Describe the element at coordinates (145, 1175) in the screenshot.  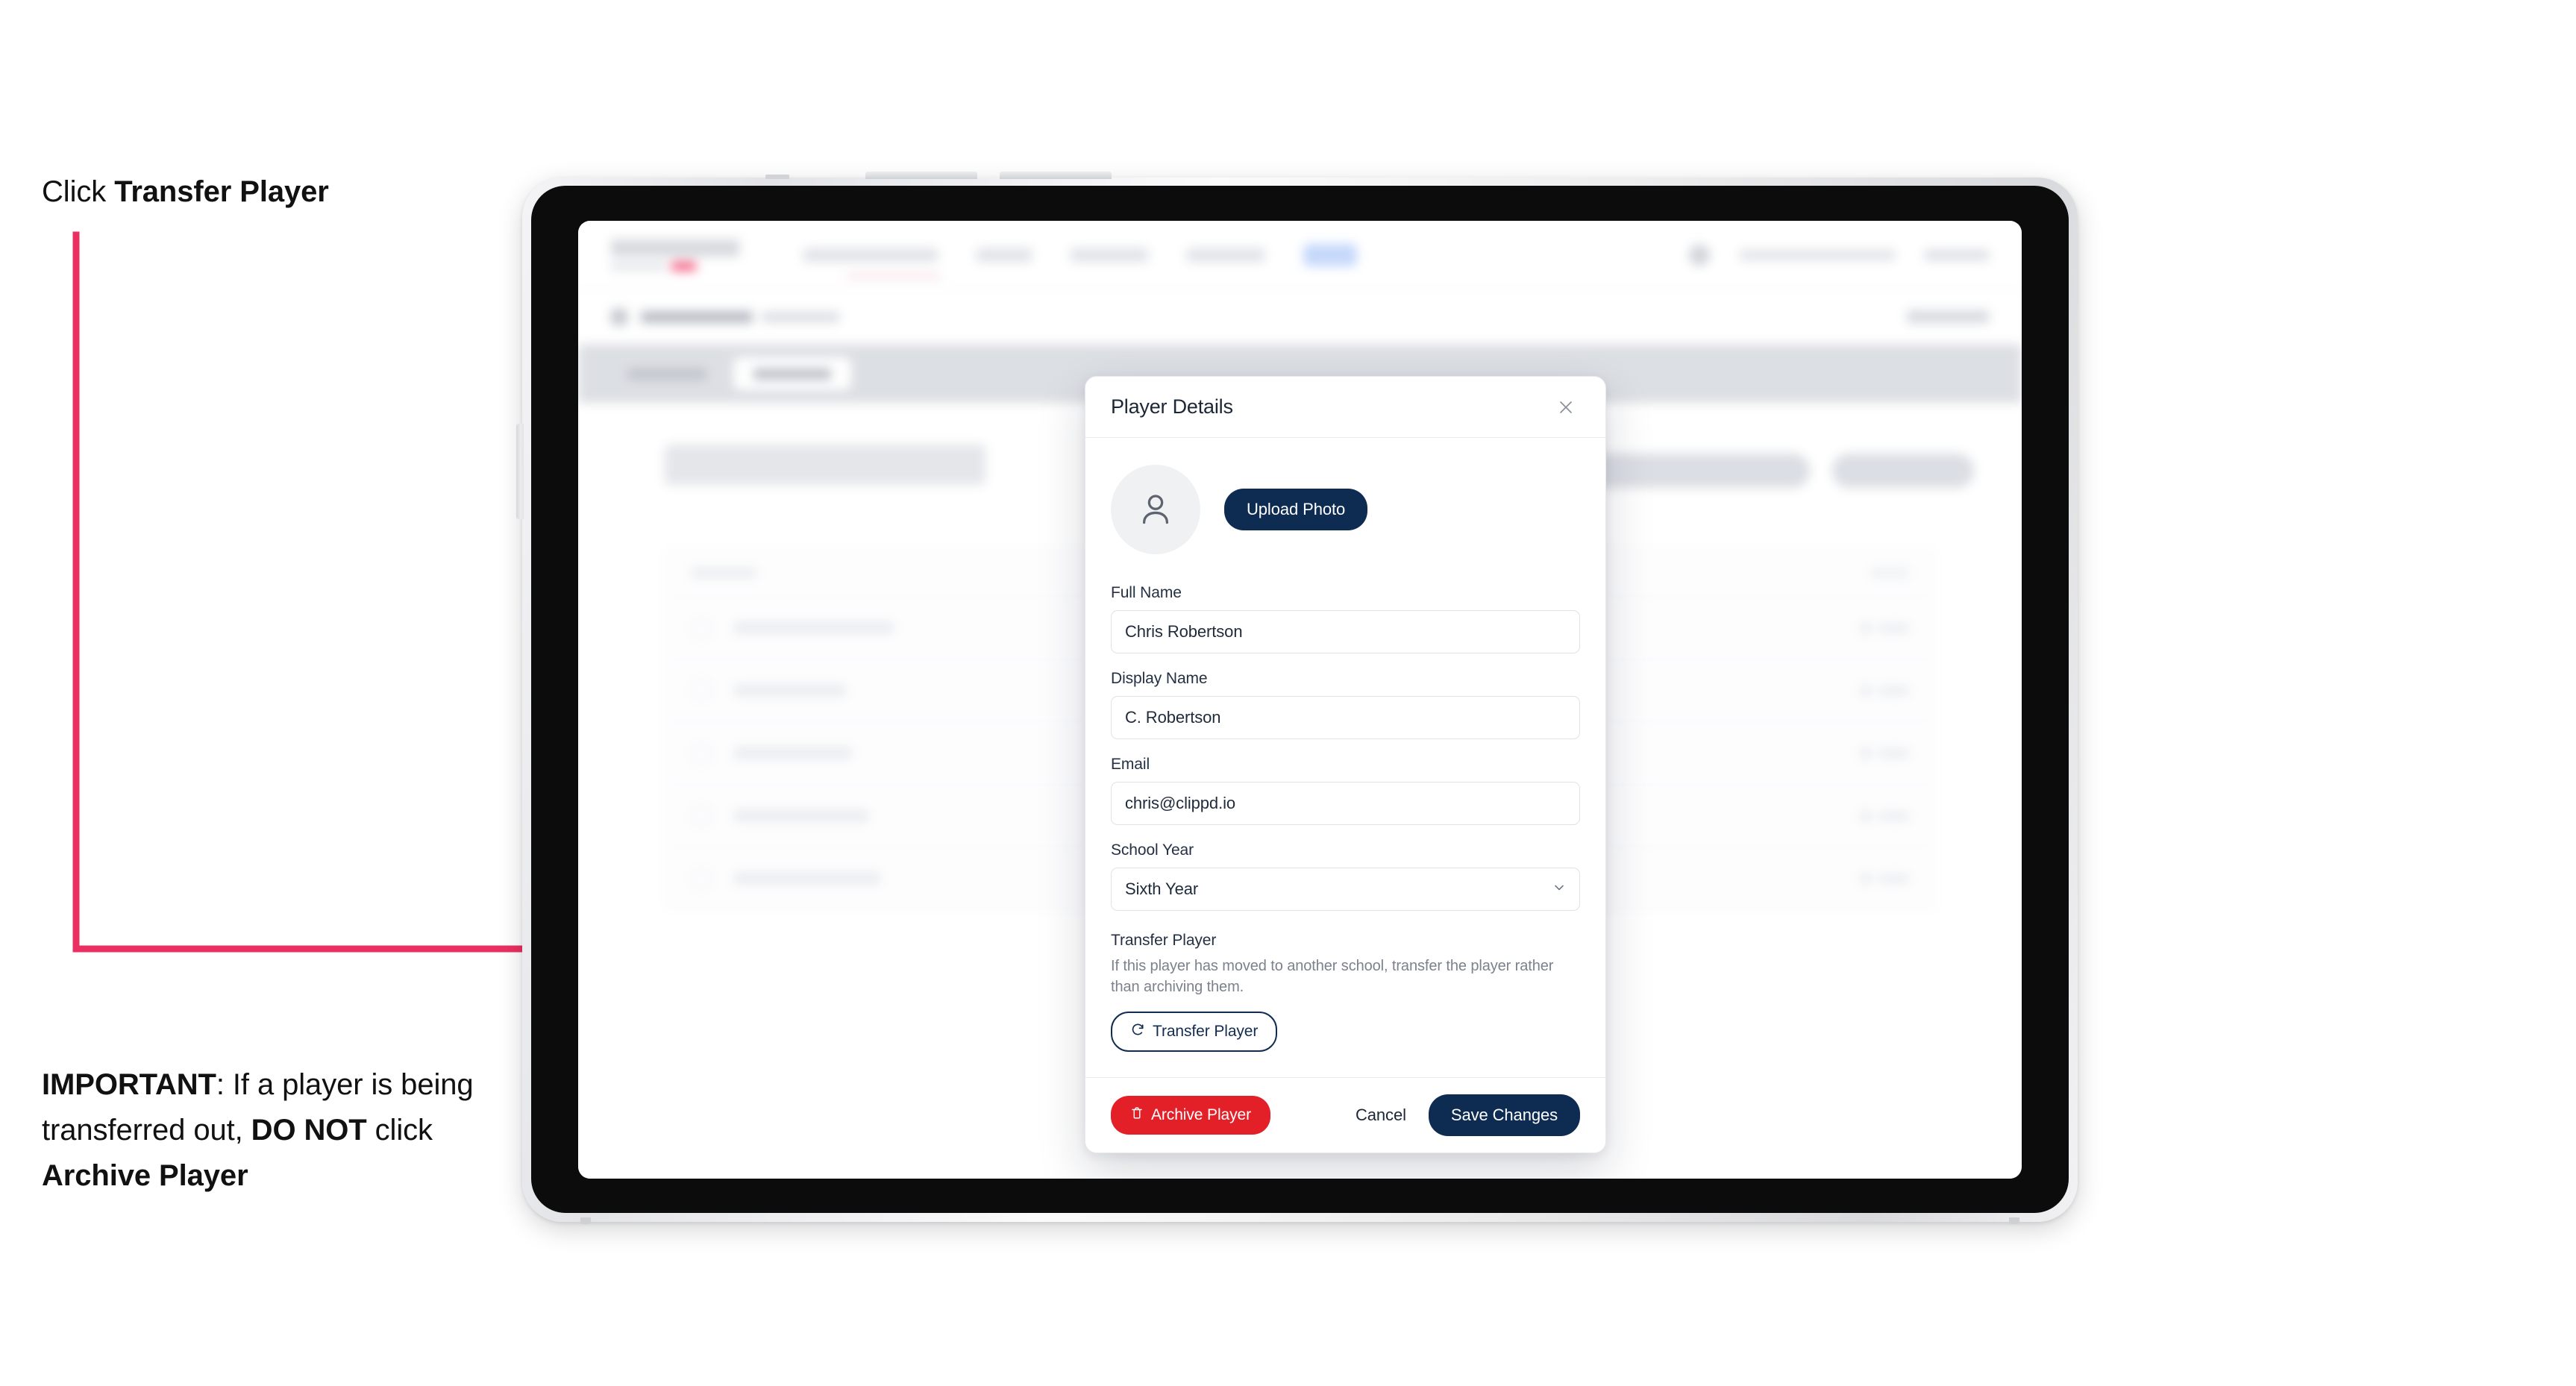
I see `annotation-bottom-bold-archive: Archive Player` at that location.